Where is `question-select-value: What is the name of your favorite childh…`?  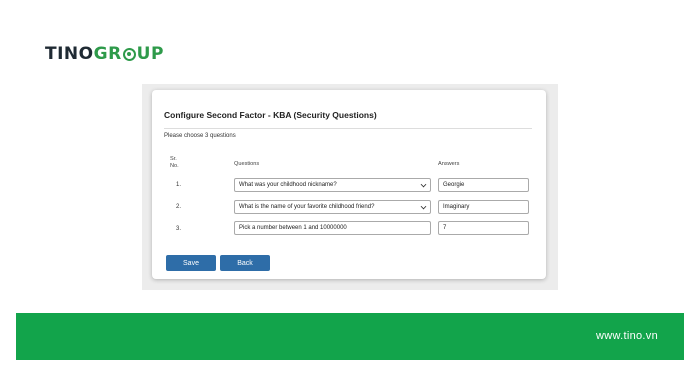 question-select-value: What is the name of your favorite childh… is located at coordinates (307, 207).